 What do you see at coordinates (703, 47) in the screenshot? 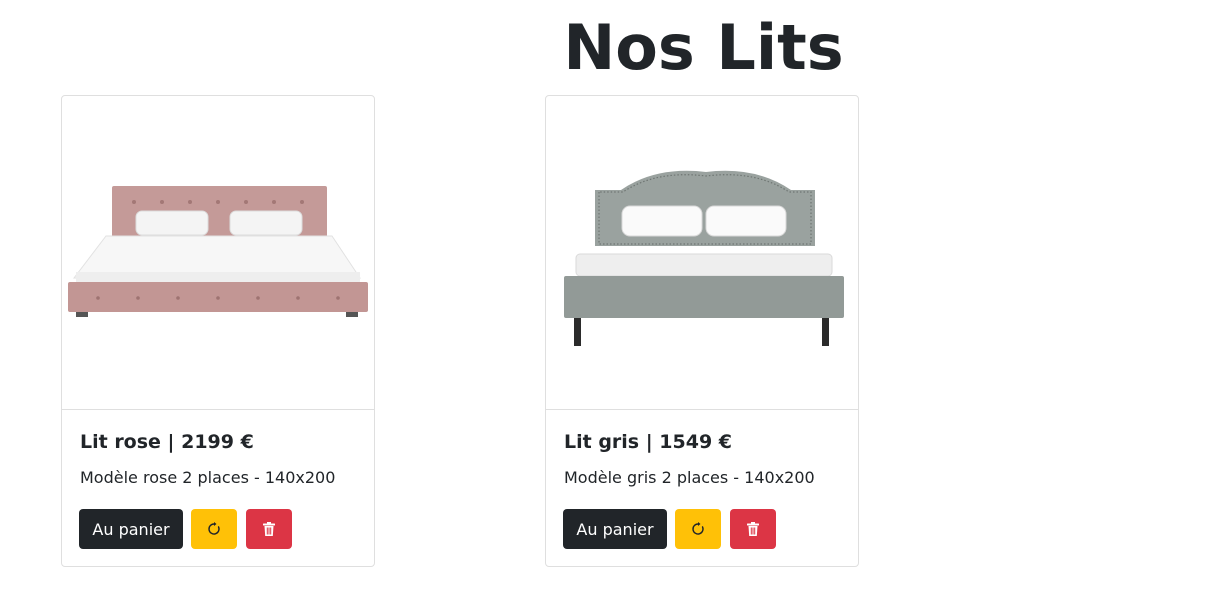
I see `page-title: Nos Lits` at bounding box center [703, 47].